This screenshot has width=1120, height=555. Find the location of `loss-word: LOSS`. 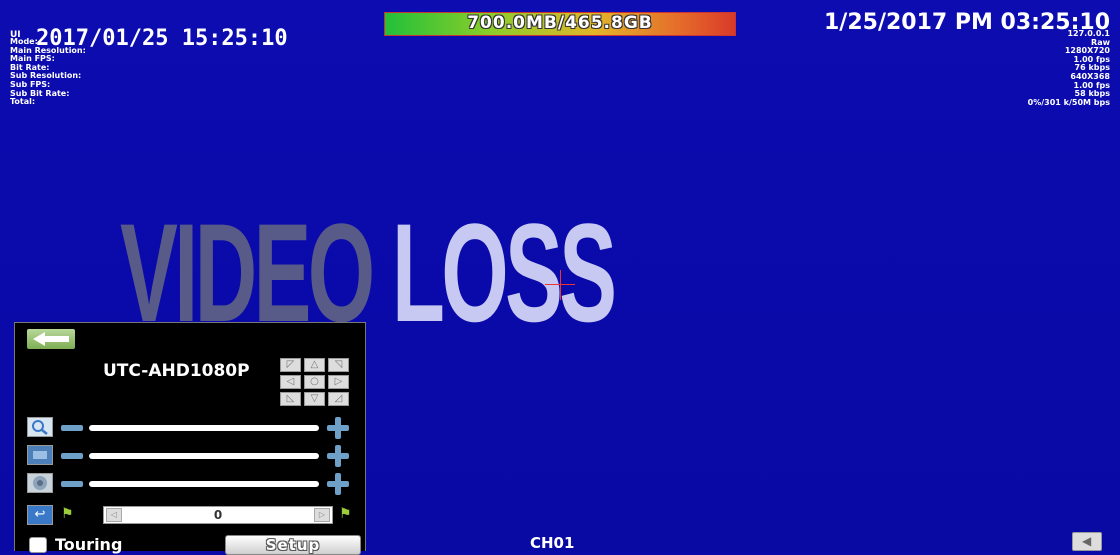

loss-word: LOSS is located at coordinates (504, 272).